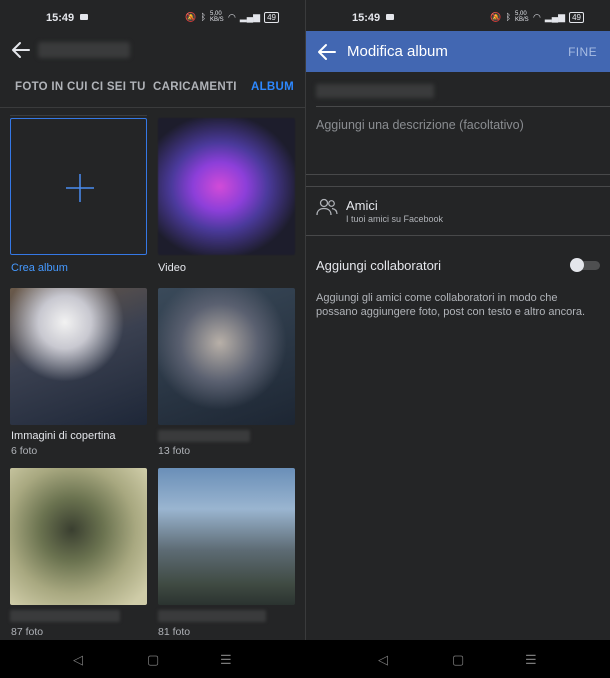 The height and width of the screenshot is (678, 610). What do you see at coordinates (379, 265) in the screenshot?
I see `collaborators-label: Aggiungi collaboratori` at bounding box center [379, 265].